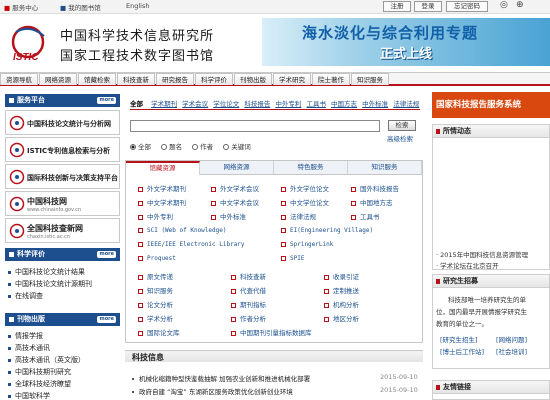 The height and width of the screenshot is (400, 550). What do you see at coordinates (365, 216) in the screenshot?
I see `resource-link: 工具书` at bounding box center [365, 216].